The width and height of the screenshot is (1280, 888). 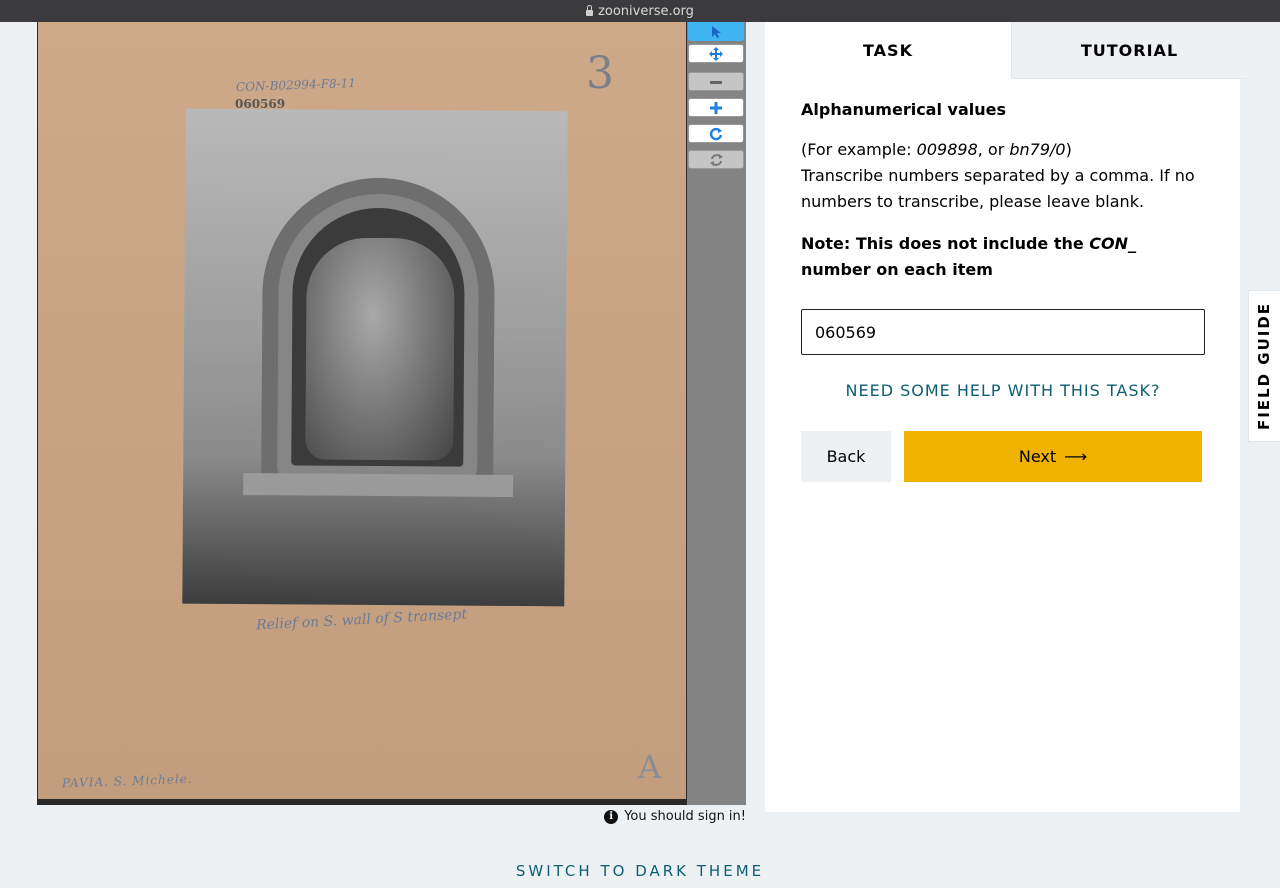 I want to click on next-button-label: Next, so click(x=1037, y=456).